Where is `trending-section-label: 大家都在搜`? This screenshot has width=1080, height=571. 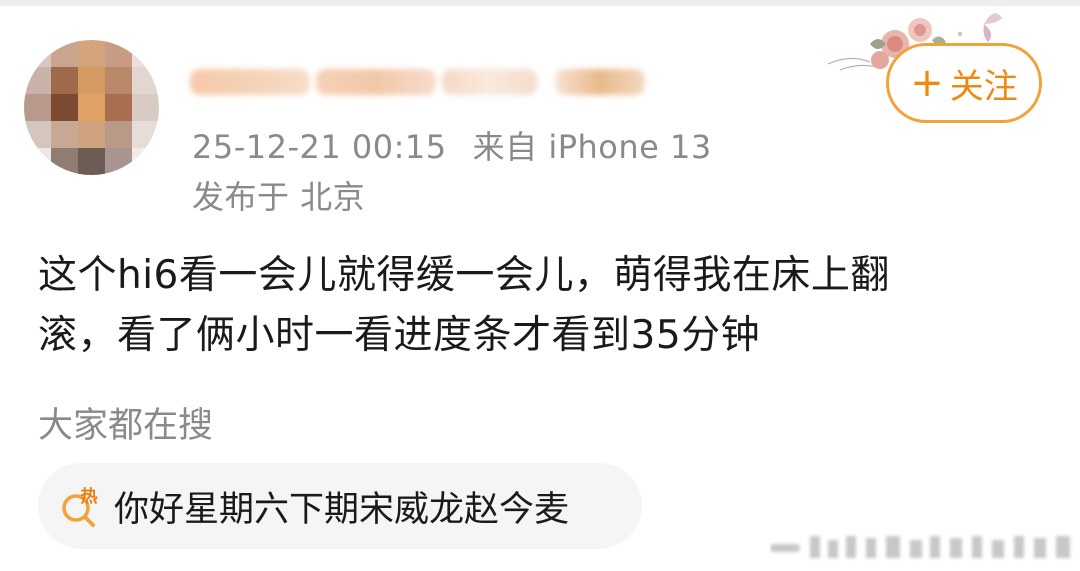
trending-section-label: 大家都在搜 is located at coordinates (126, 426).